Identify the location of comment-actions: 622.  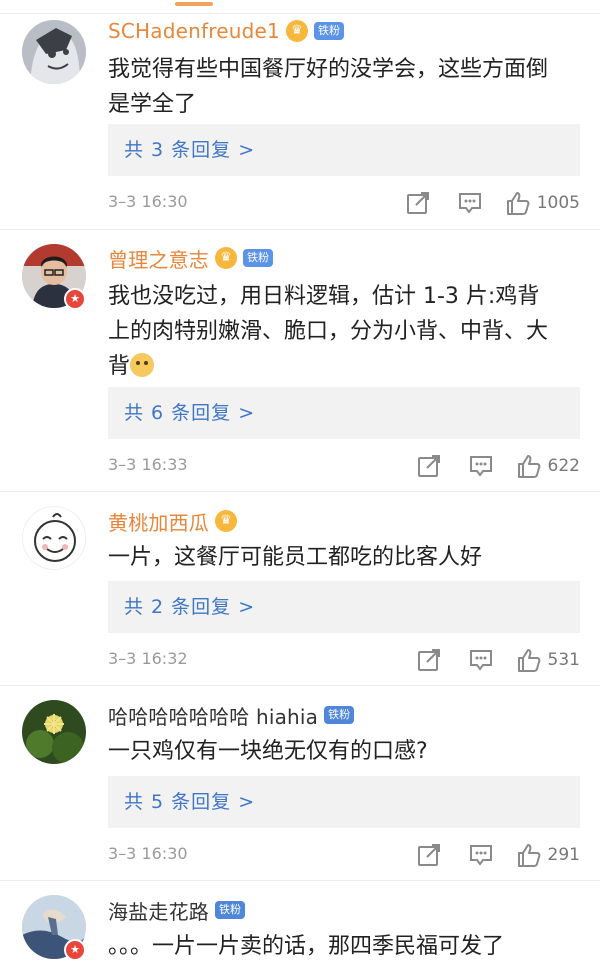
(498, 466).